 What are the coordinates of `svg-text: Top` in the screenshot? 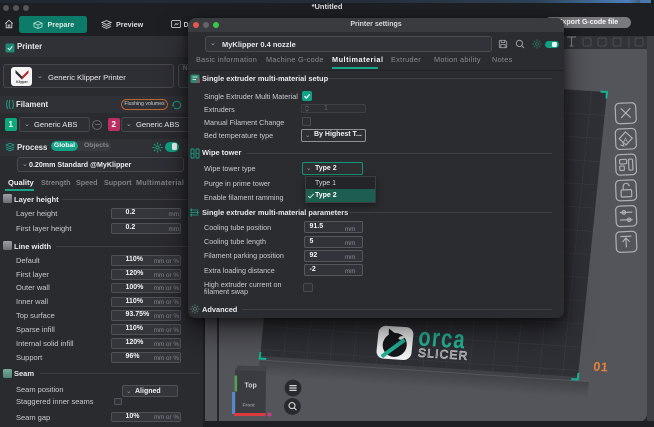 It's located at (251, 386).